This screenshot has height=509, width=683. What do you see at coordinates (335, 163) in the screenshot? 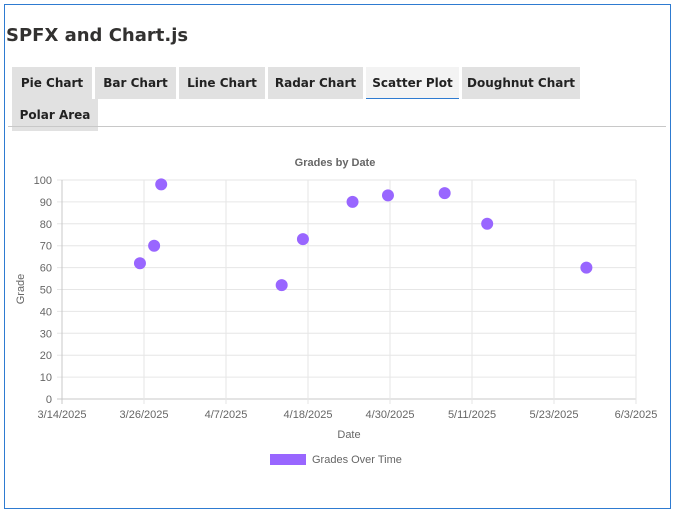
I see `chart-title: Grades by Date` at bounding box center [335, 163].